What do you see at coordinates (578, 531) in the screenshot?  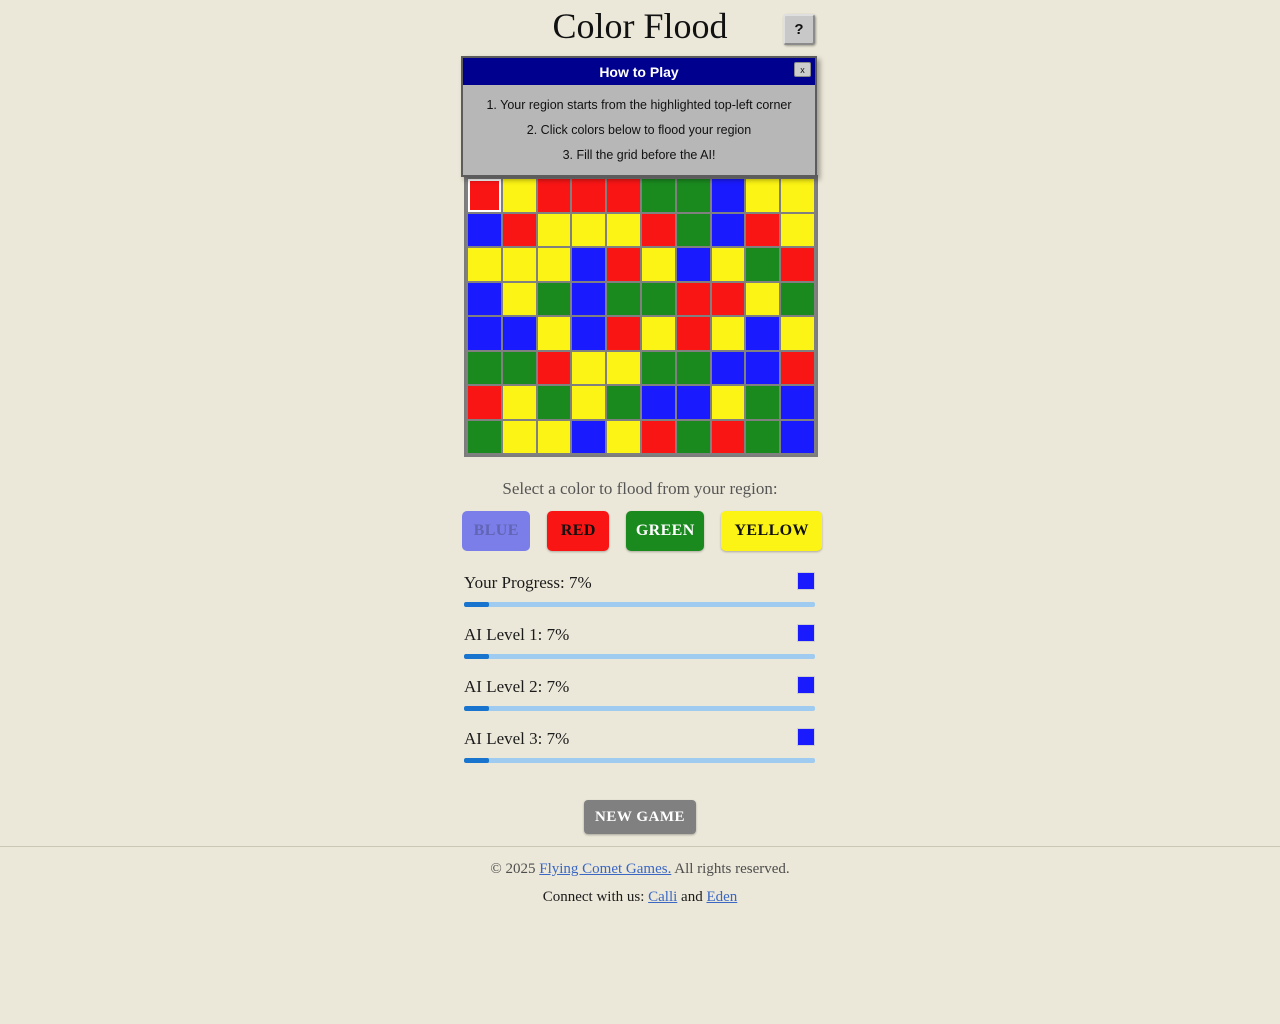 I see `color-button-red: RED` at bounding box center [578, 531].